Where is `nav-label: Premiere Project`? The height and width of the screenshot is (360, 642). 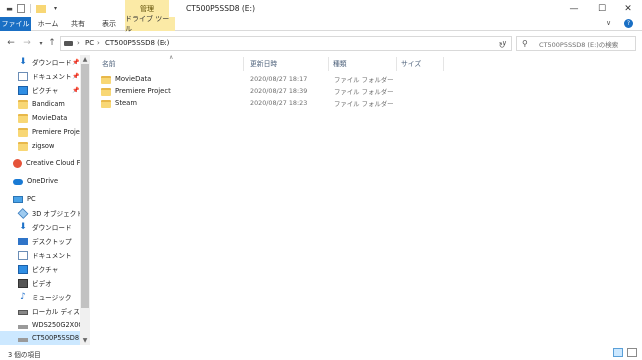
nav-label: Premiere Project is located at coordinates (56, 132).